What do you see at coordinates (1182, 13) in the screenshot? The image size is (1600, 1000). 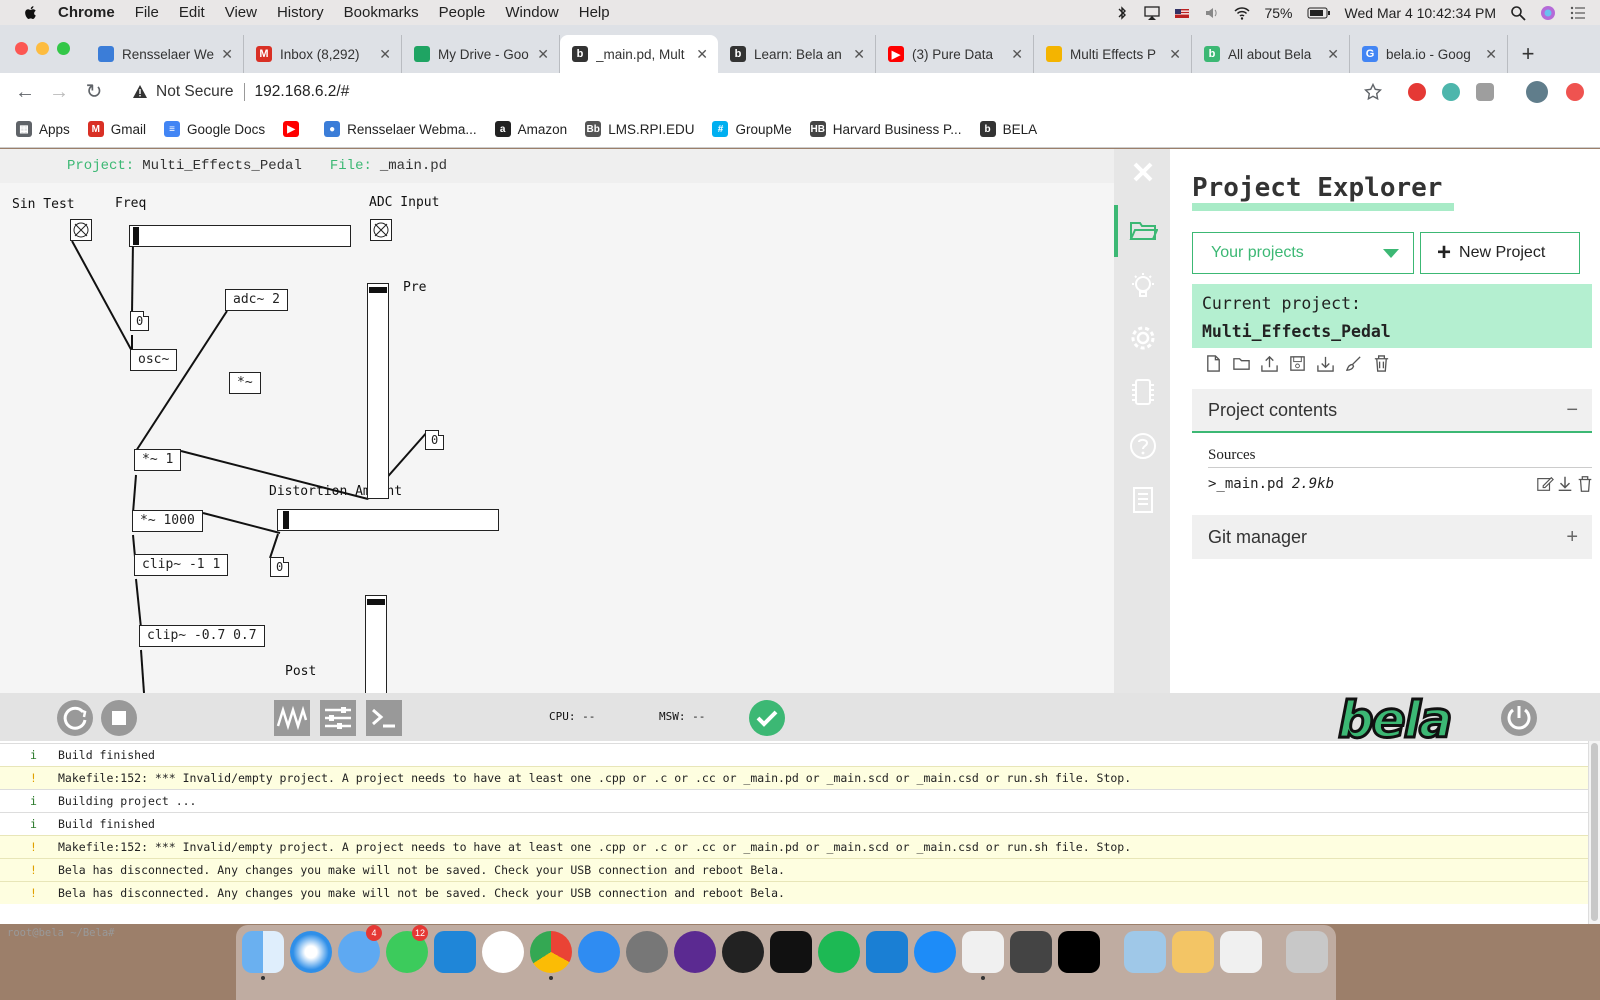 I see `flag-icon` at bounding box center [1182, 13].